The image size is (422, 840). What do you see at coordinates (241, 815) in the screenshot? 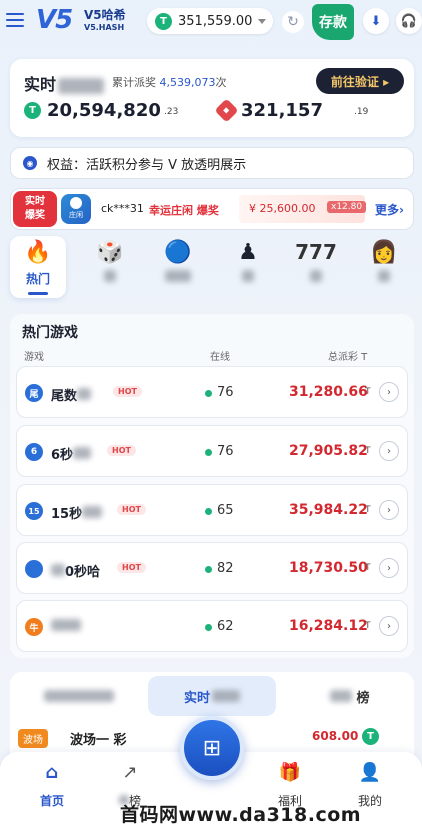
I see `watermark: 首码网www.da318.com` at bounding box center [241, 815].